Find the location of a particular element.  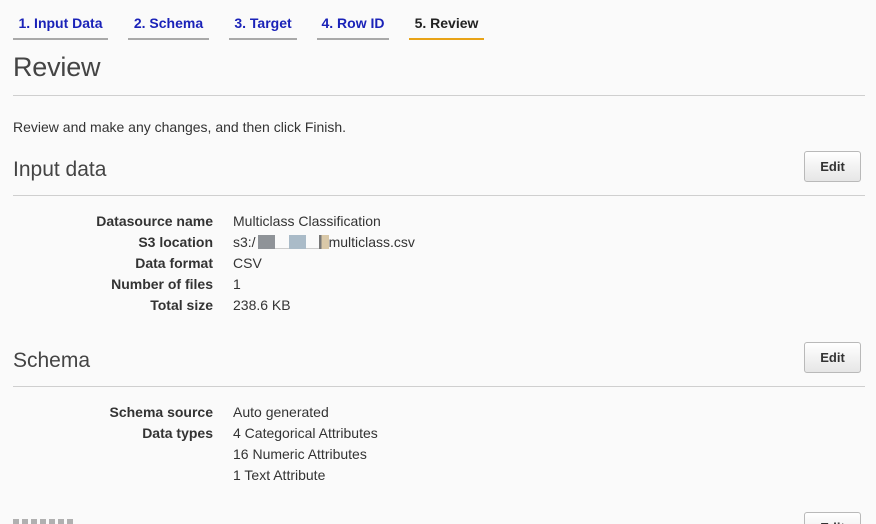

input-data-divider is located at coordinates (439, 195).